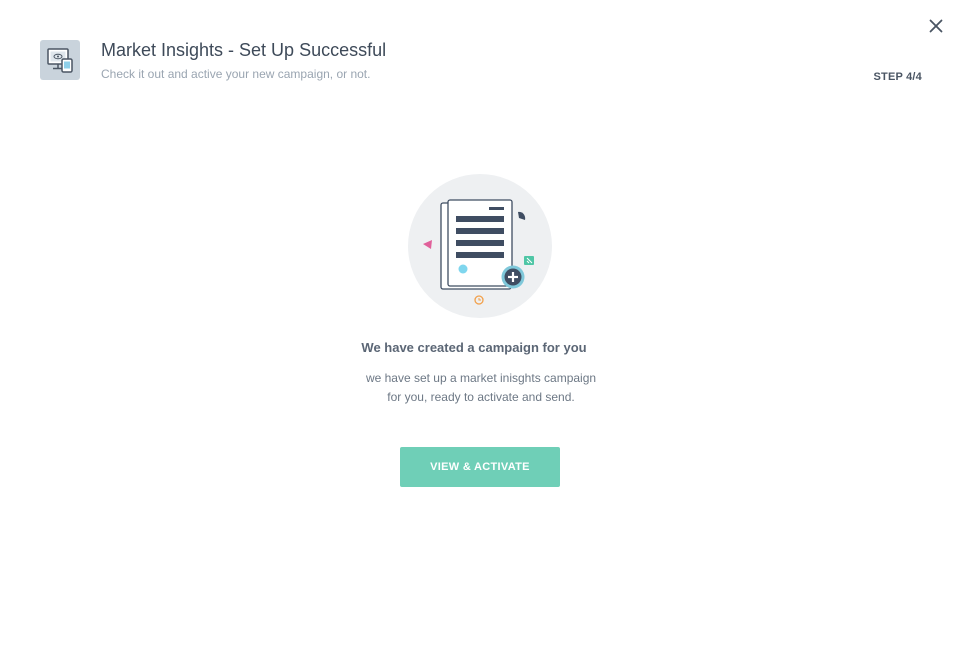  What do you see at coordinates (474, 347) in the screenshot?
I see `success-heading: We have created a campaign for you` at bounding box center [474, 347].